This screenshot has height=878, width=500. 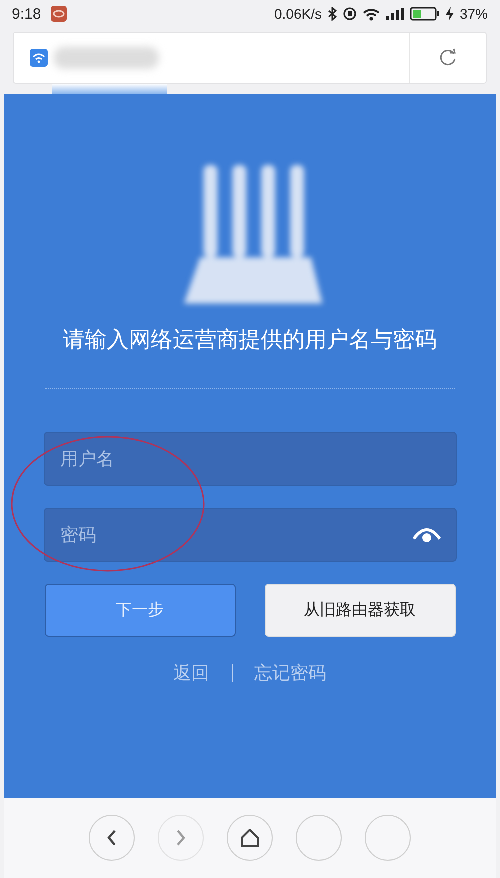 What do you see at coordinates (181, 838) in the screenshot?
I see `forward-icon` at bounding box center [181, 838].